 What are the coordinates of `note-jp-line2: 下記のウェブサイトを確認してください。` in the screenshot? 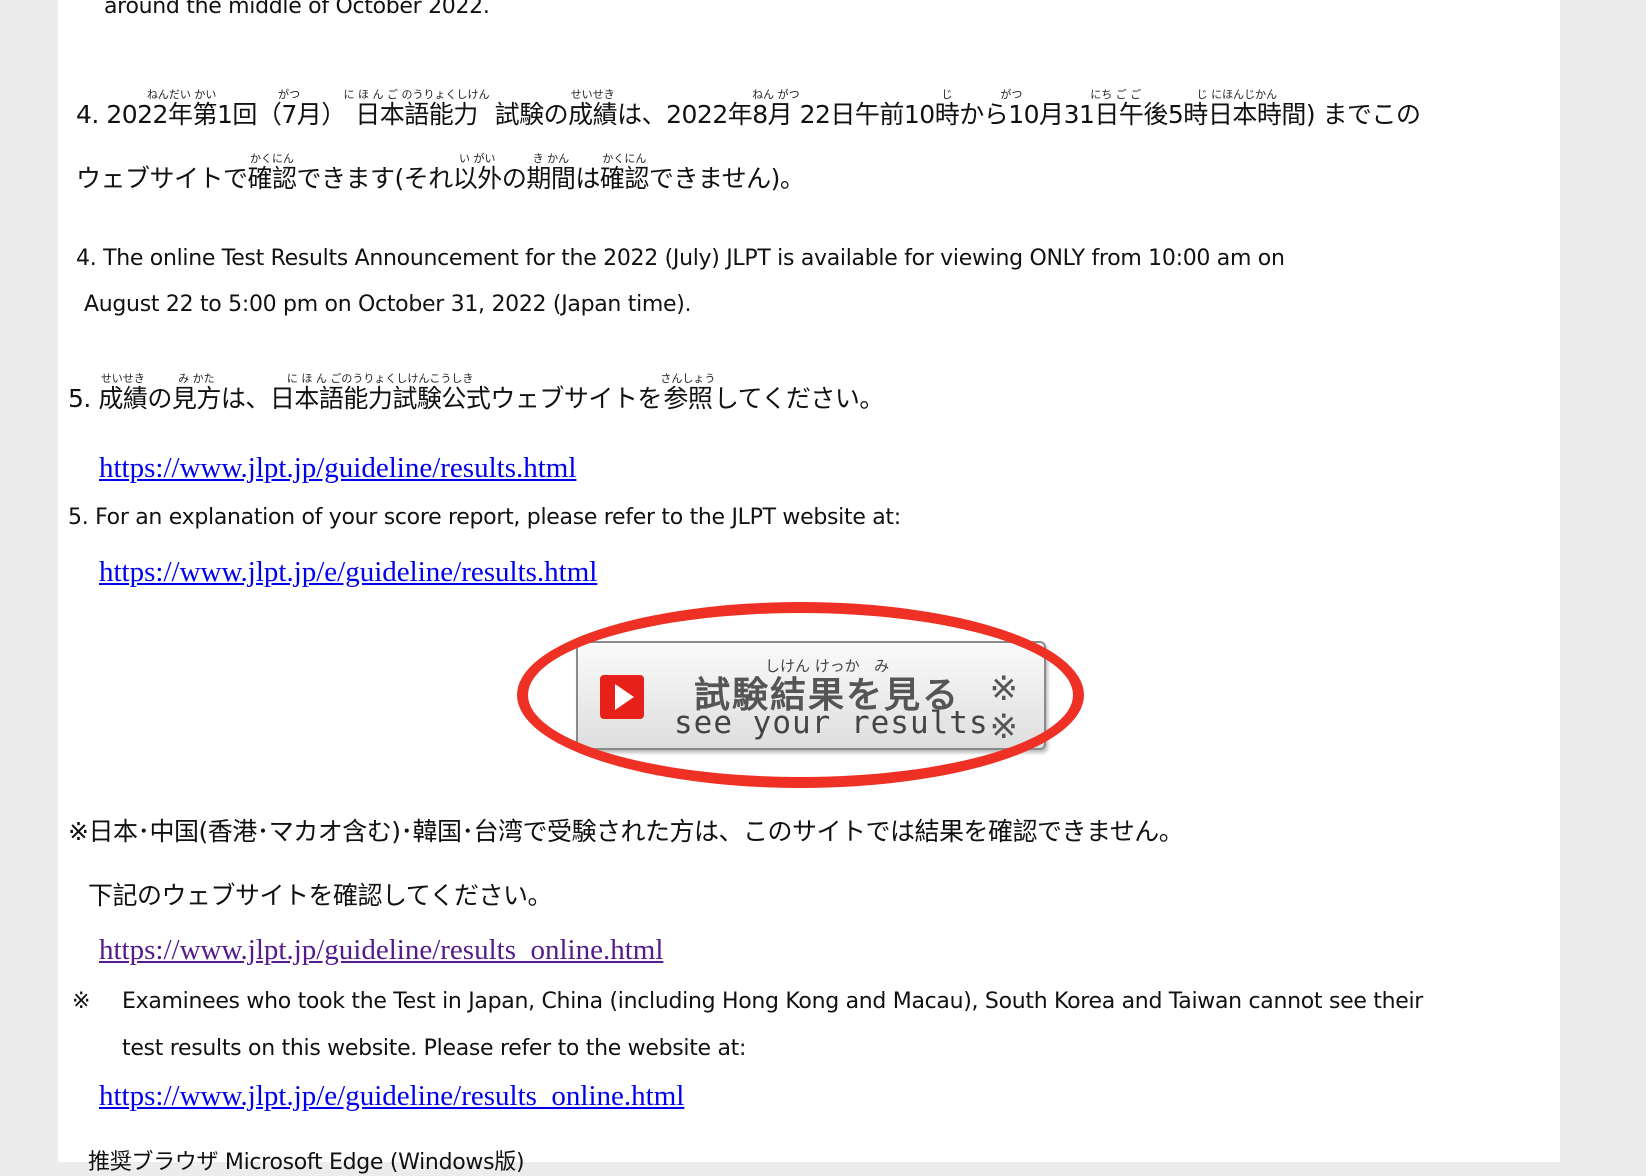 It's located at (320, 895).